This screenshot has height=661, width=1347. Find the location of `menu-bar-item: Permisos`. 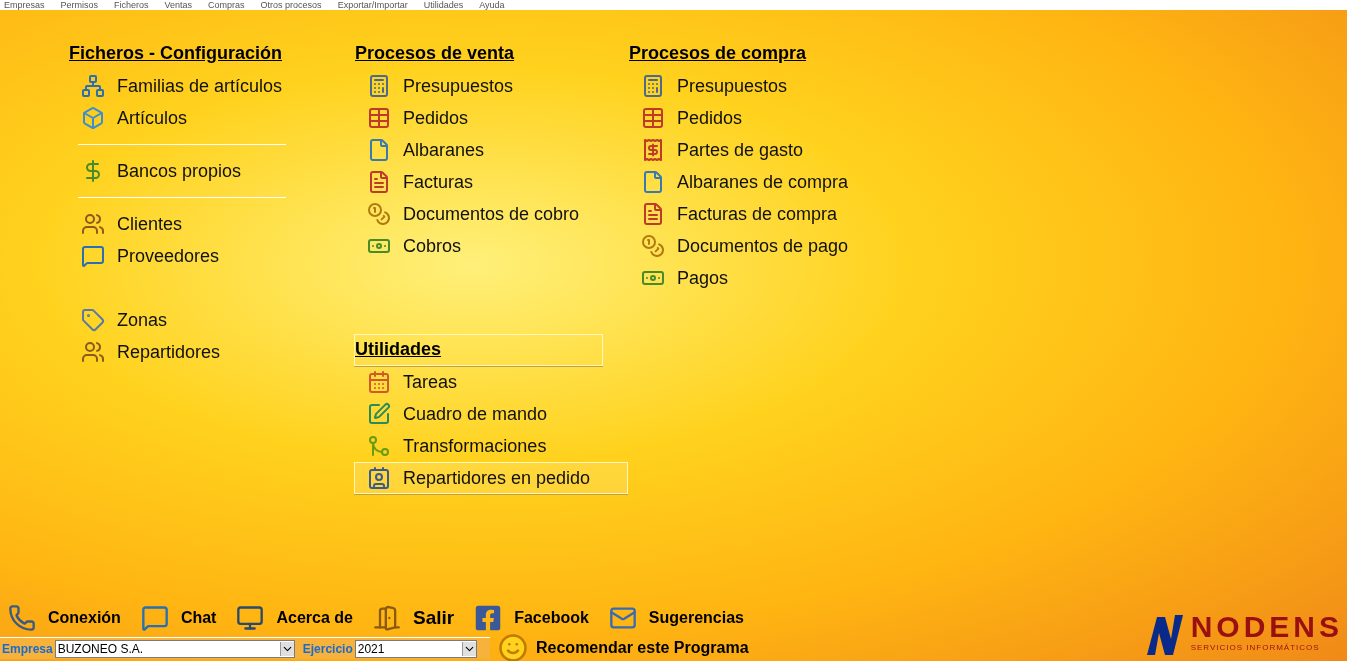

menu-bar-item: Permisos is located at coordinates (79, 5).